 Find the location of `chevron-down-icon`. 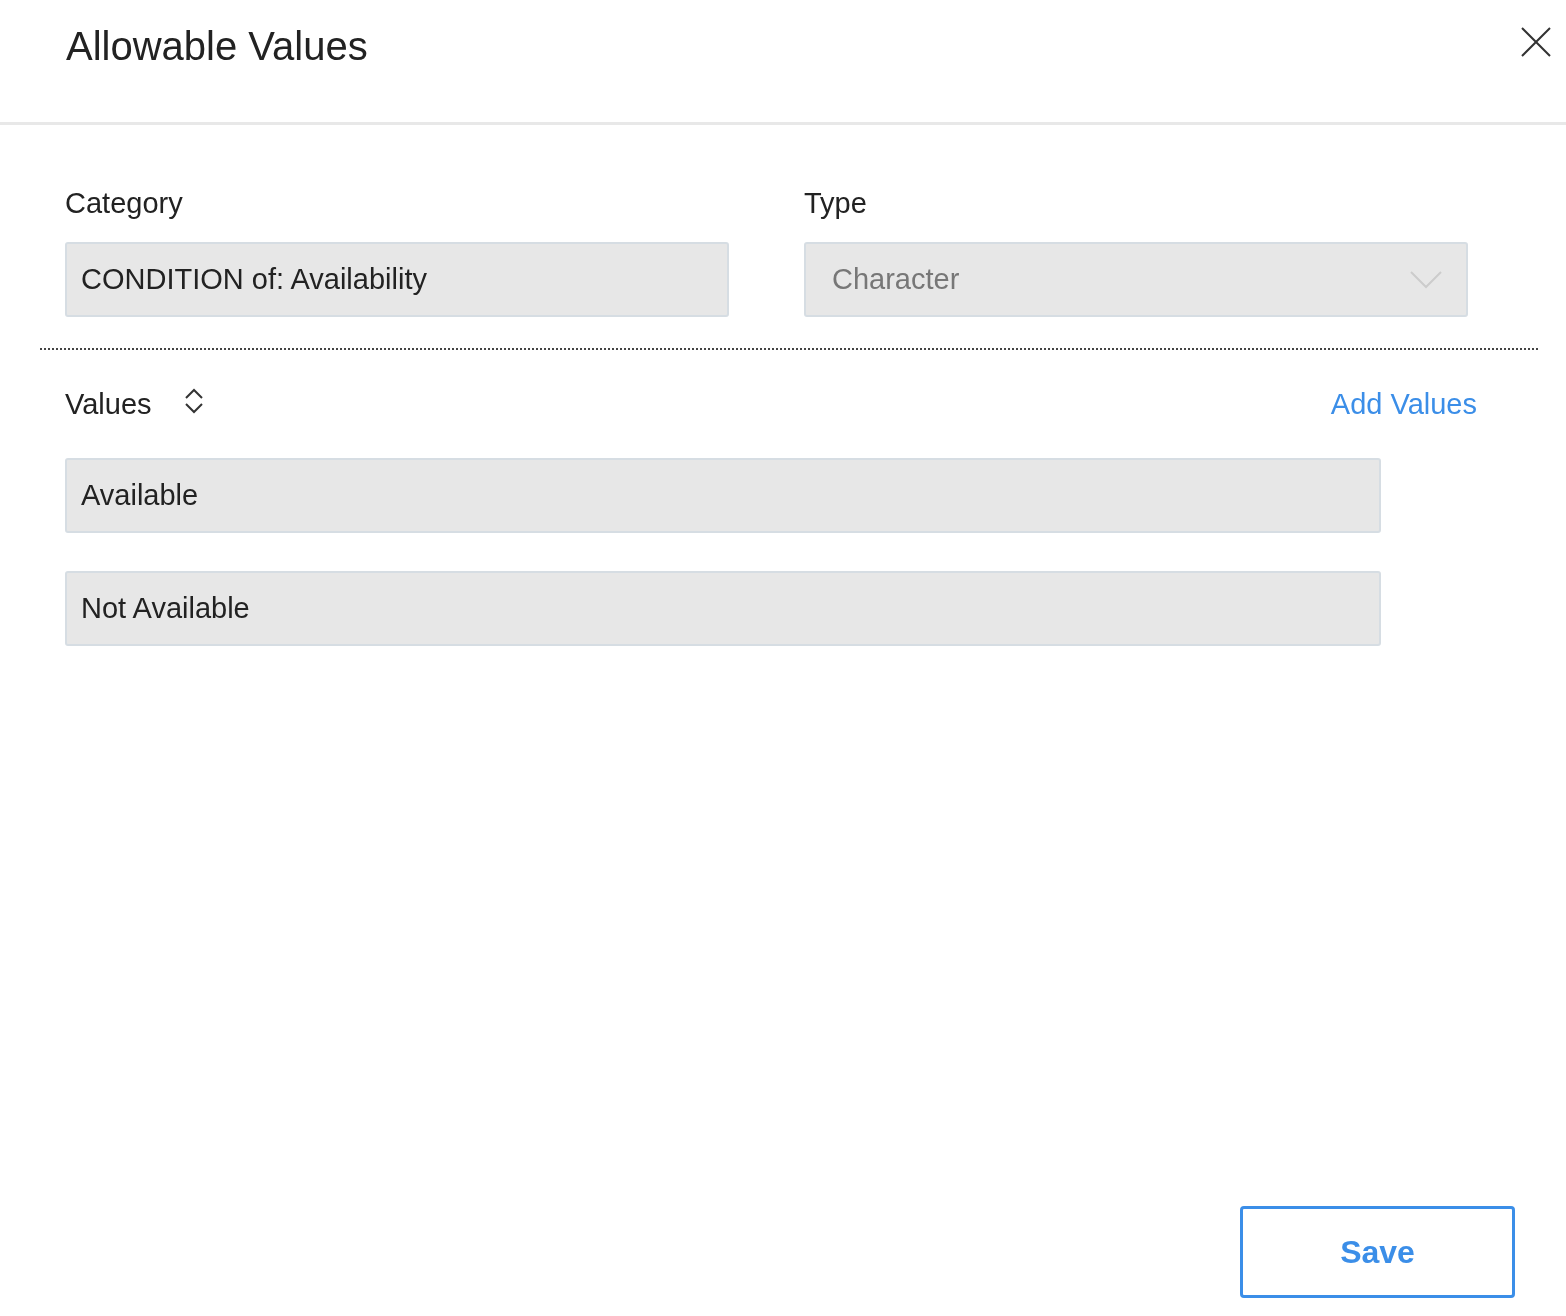

chevron-down-icon is located at coordinates (1426, 279).